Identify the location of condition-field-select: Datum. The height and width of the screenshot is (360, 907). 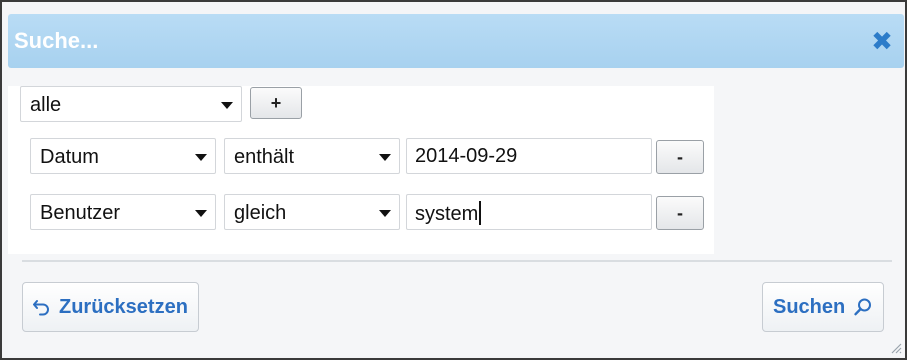
(123, 156).